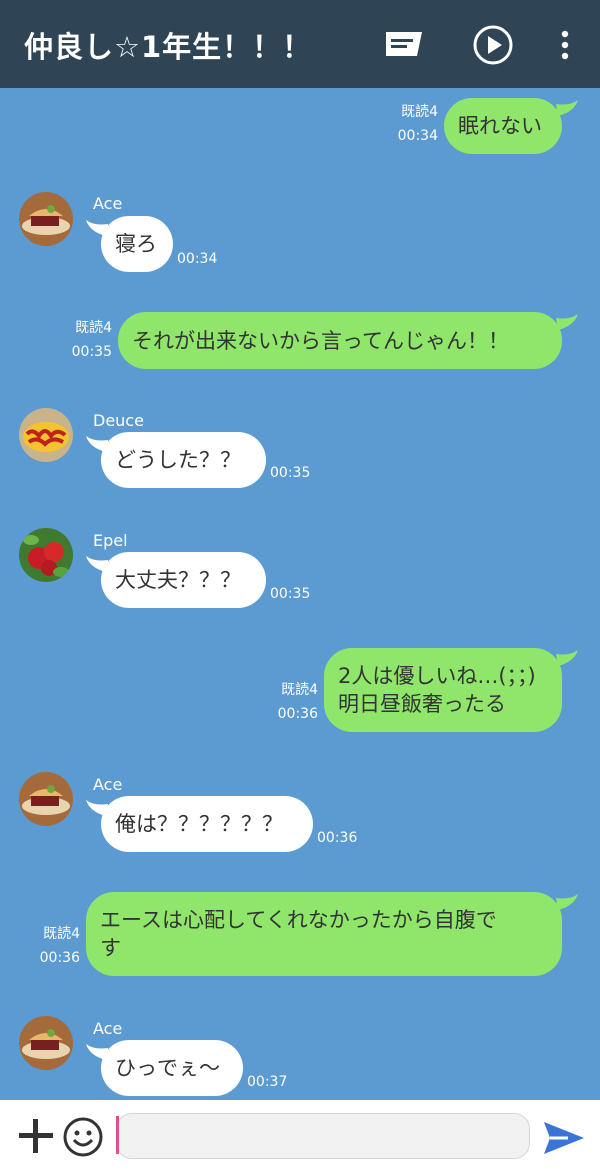  I want to click on message-text: ひっでぇ～, so click(167, 1068).